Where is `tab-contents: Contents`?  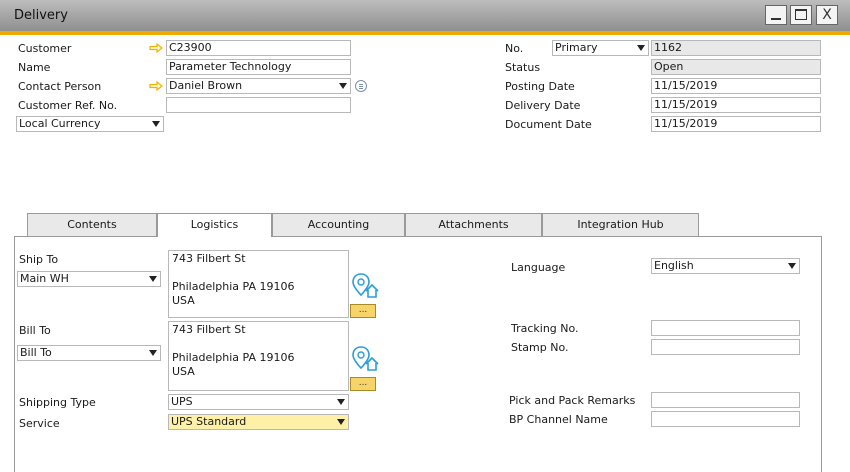 tab-contents: Contents is located at coordinates (92, 224).